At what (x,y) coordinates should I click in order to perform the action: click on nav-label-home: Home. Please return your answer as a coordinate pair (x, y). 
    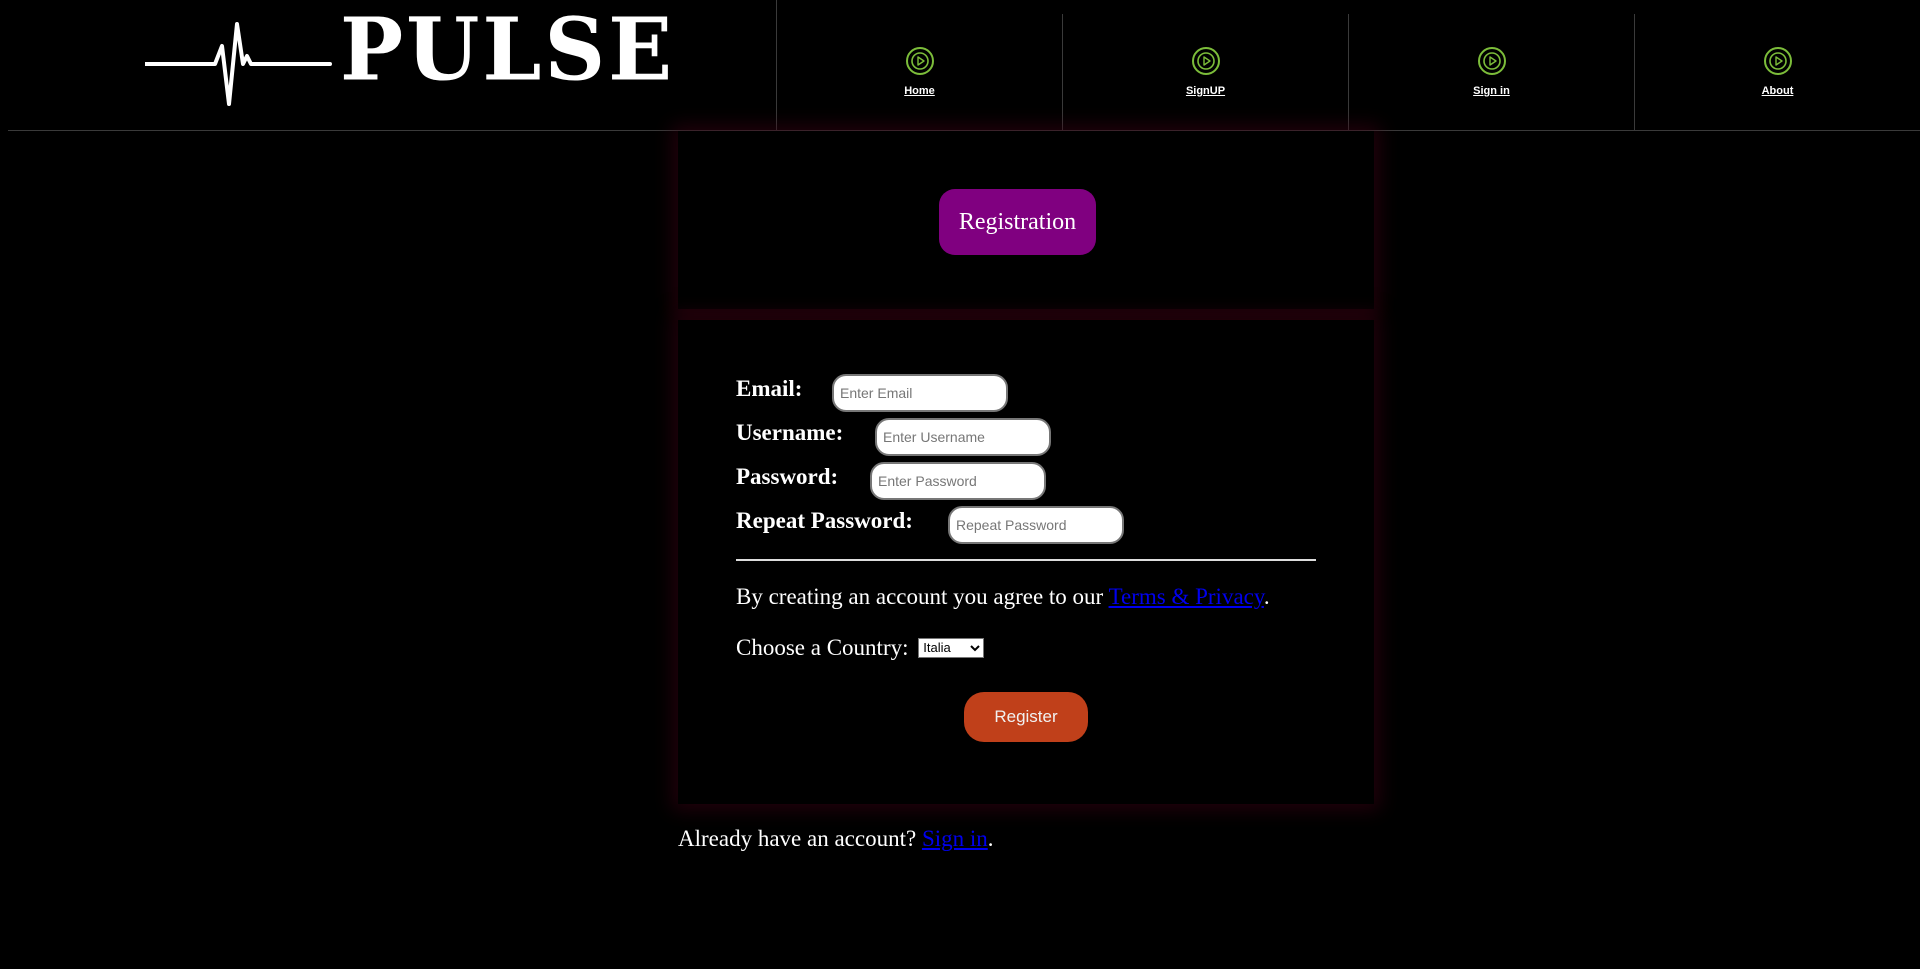
    Looking at the image, I should click on (919, 91).